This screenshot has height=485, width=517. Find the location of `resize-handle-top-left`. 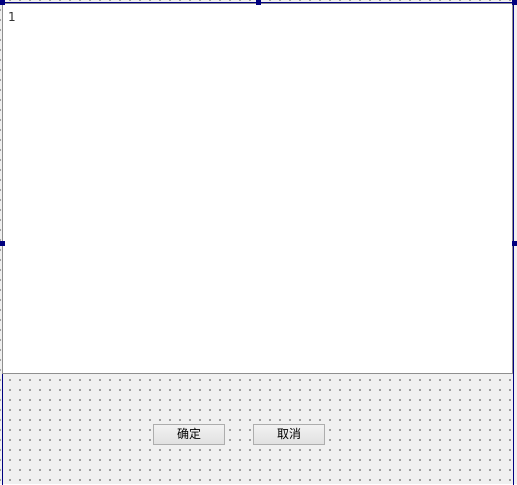

resize-handle-top-left is located at coordinates (2, 2).